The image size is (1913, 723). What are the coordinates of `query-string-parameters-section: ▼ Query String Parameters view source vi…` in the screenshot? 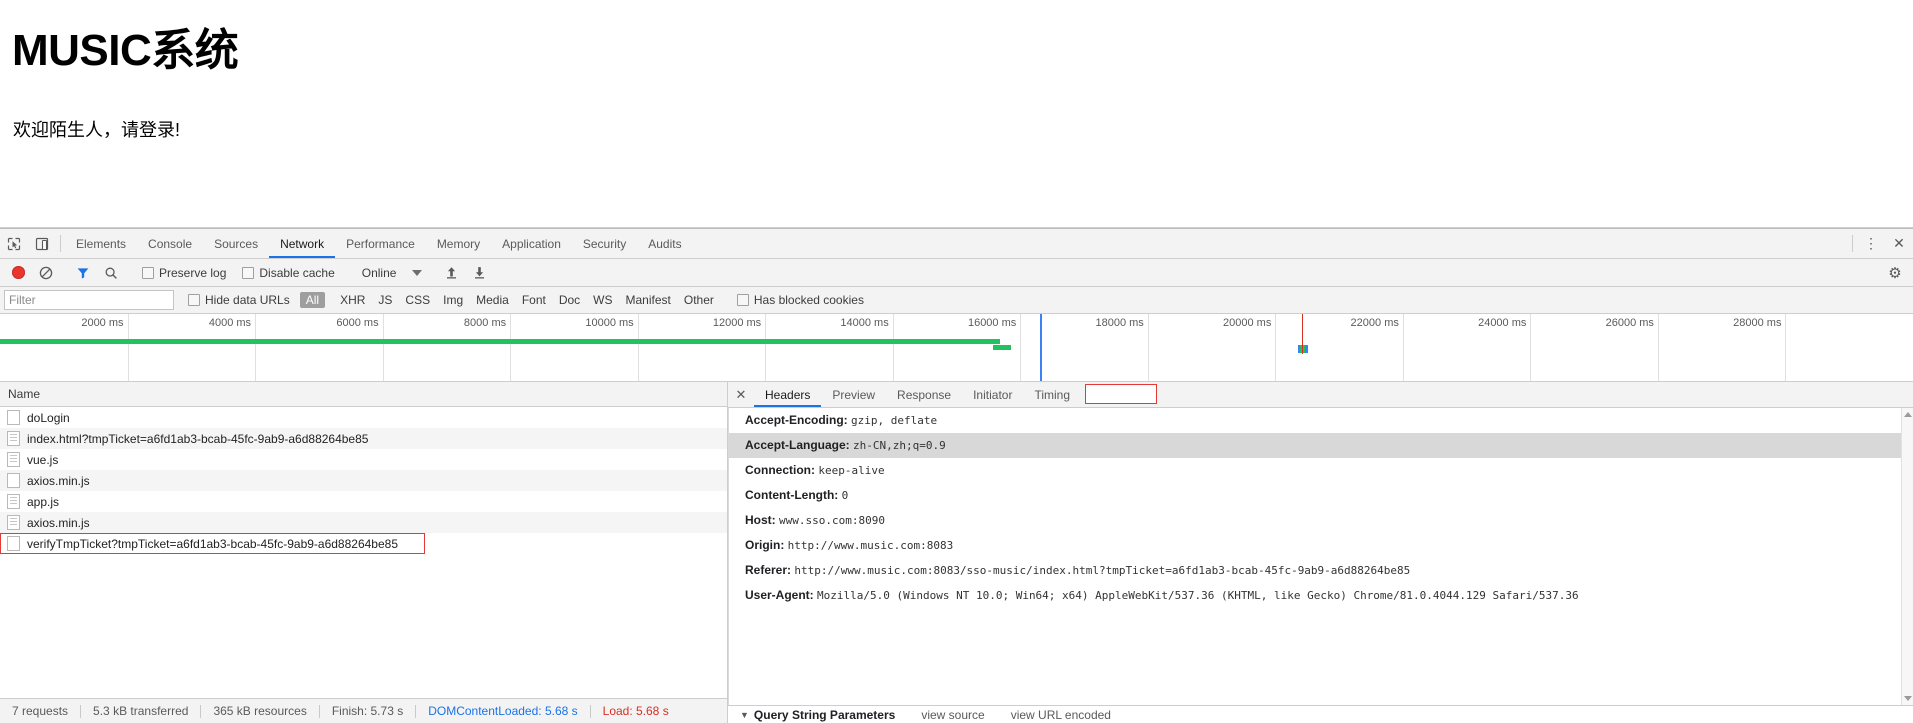 It's located at (1320, 714).